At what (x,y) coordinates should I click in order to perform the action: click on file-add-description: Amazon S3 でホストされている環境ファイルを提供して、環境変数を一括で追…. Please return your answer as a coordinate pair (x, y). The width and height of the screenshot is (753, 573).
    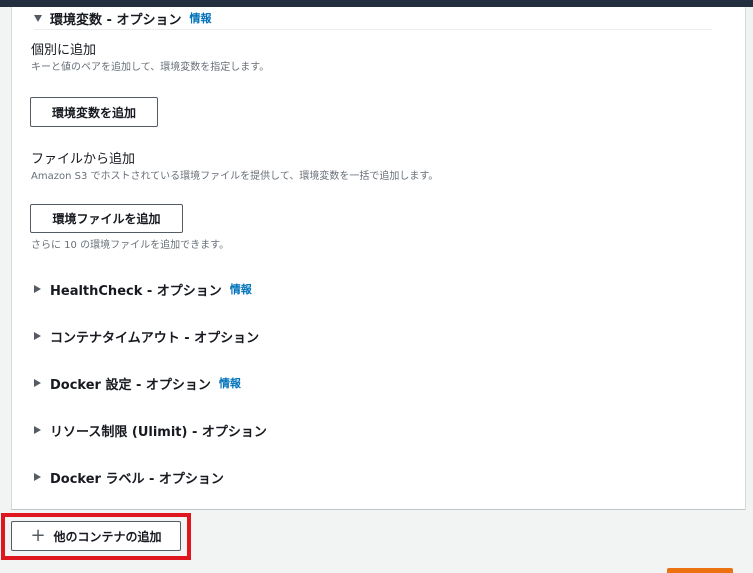
    Looking at the image, I should click on (235, 176).